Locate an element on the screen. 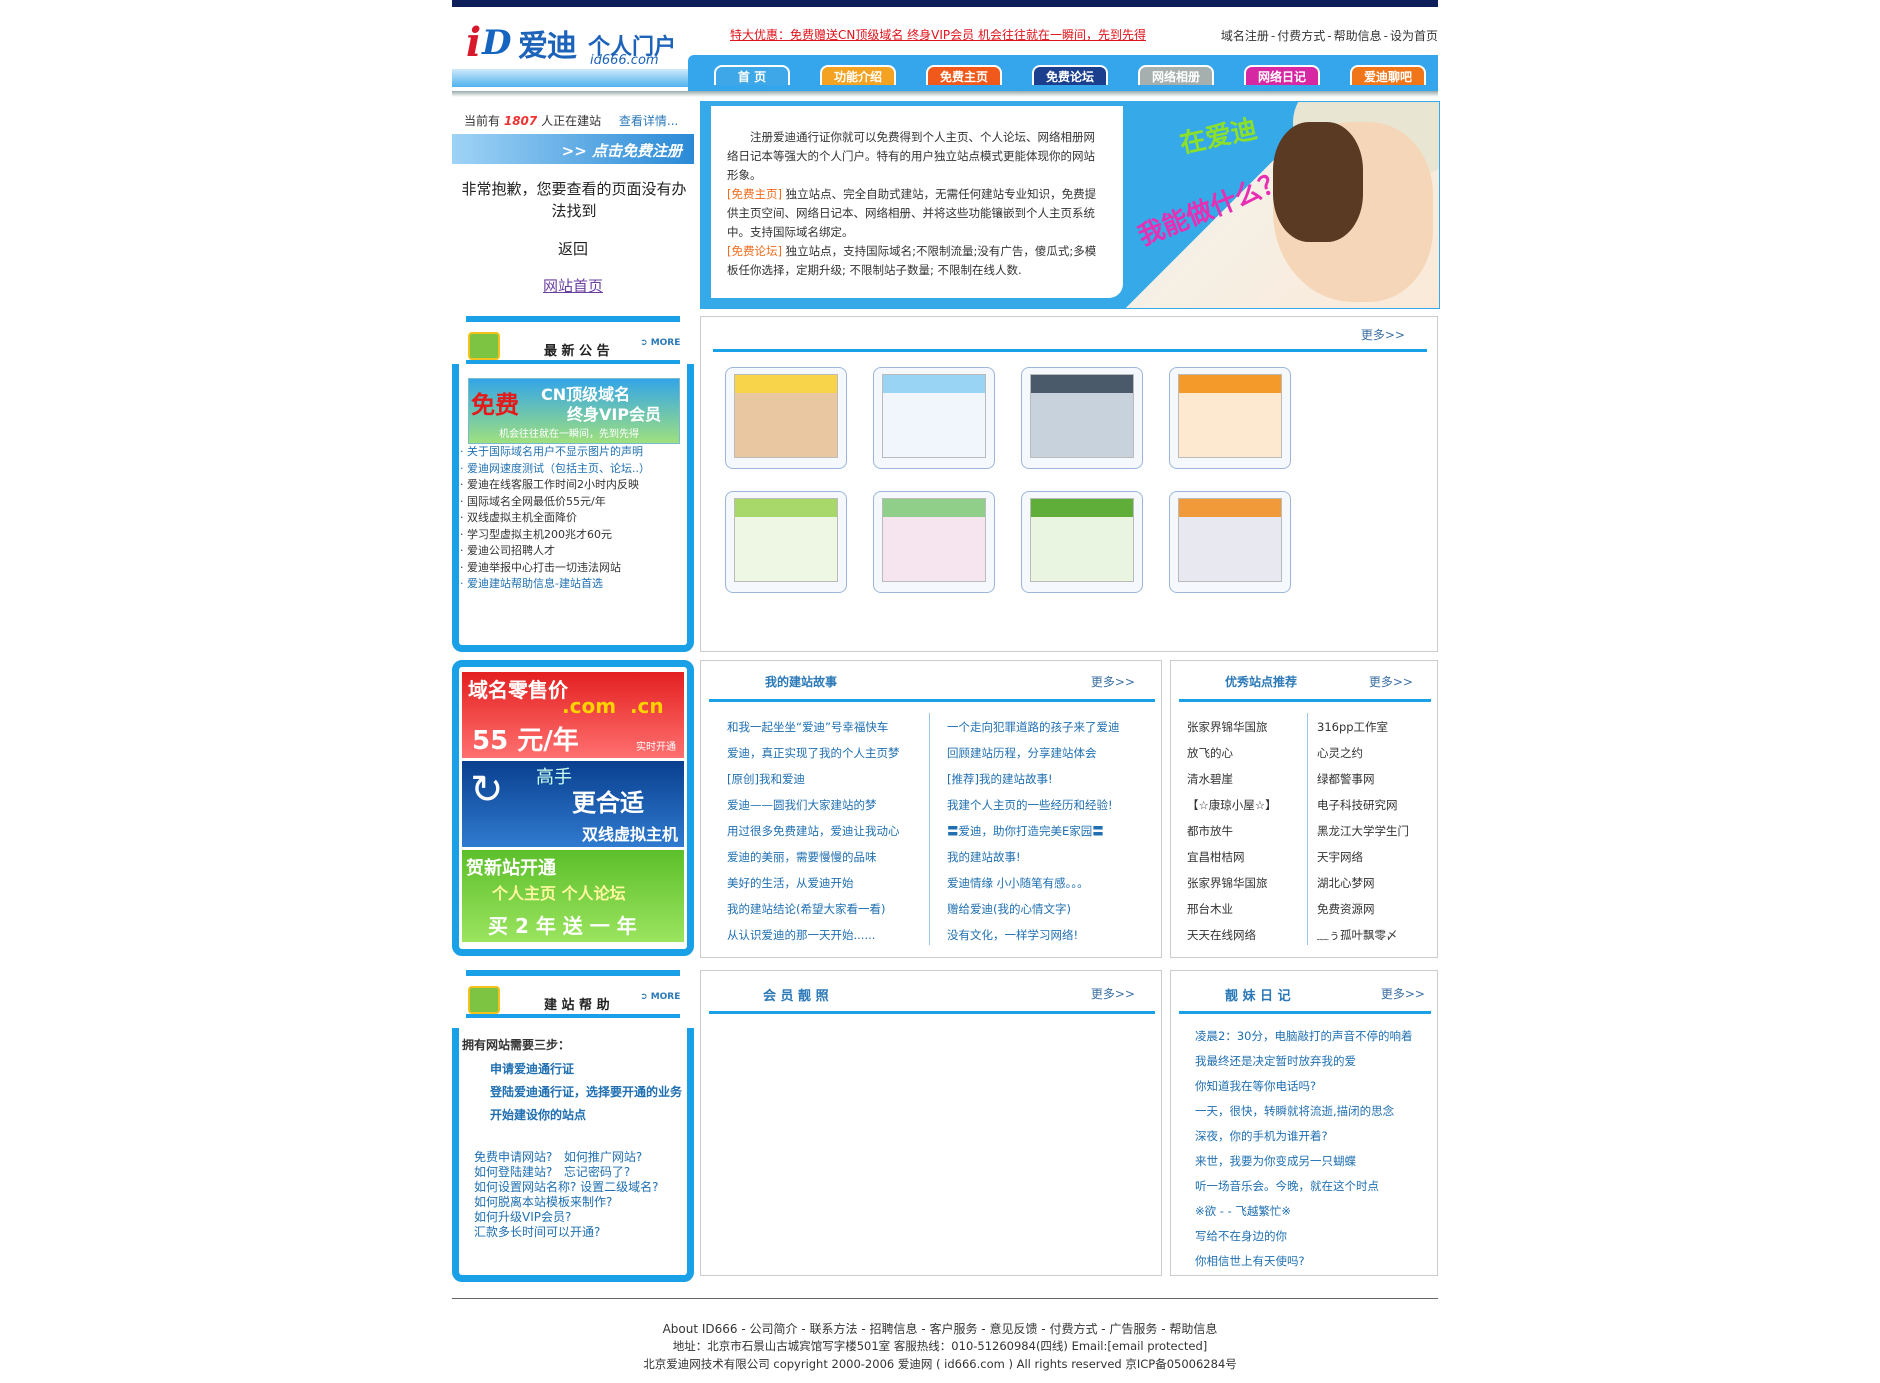 This screenshot has width=1880, height=1383. tab-features: 功能介绍 is located at coordinates (858, 75).